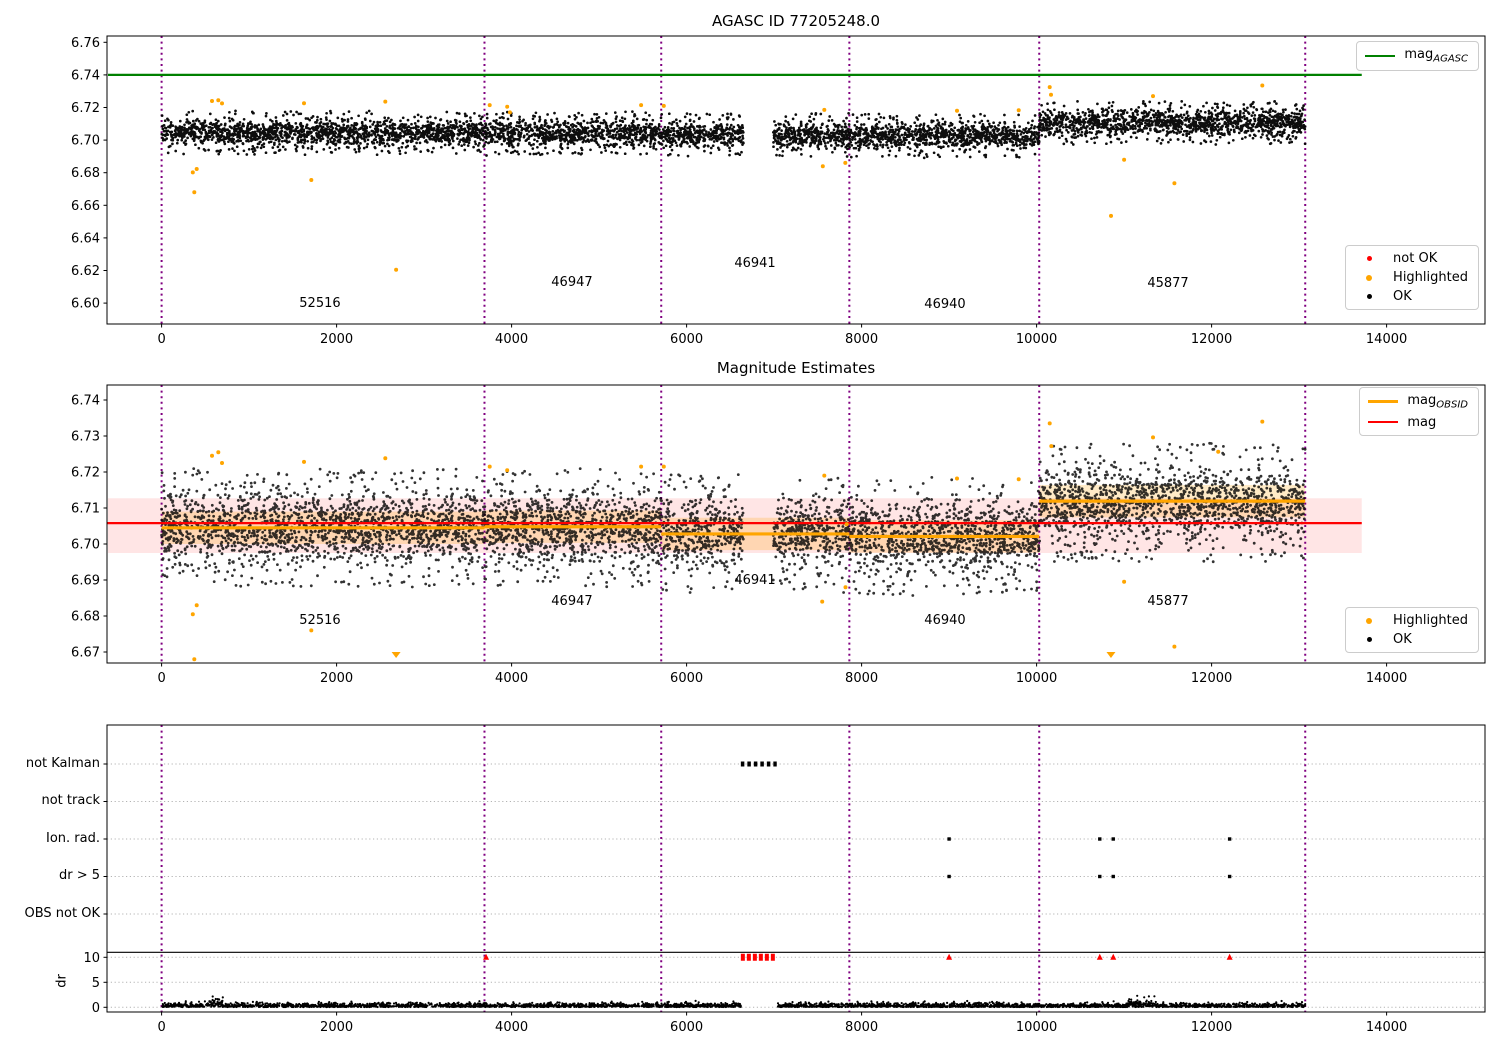  What do you see at coordinates (62, 981) in the screenshot?
I see `dr-axis-label: dr` at bounding box center [62, 981].